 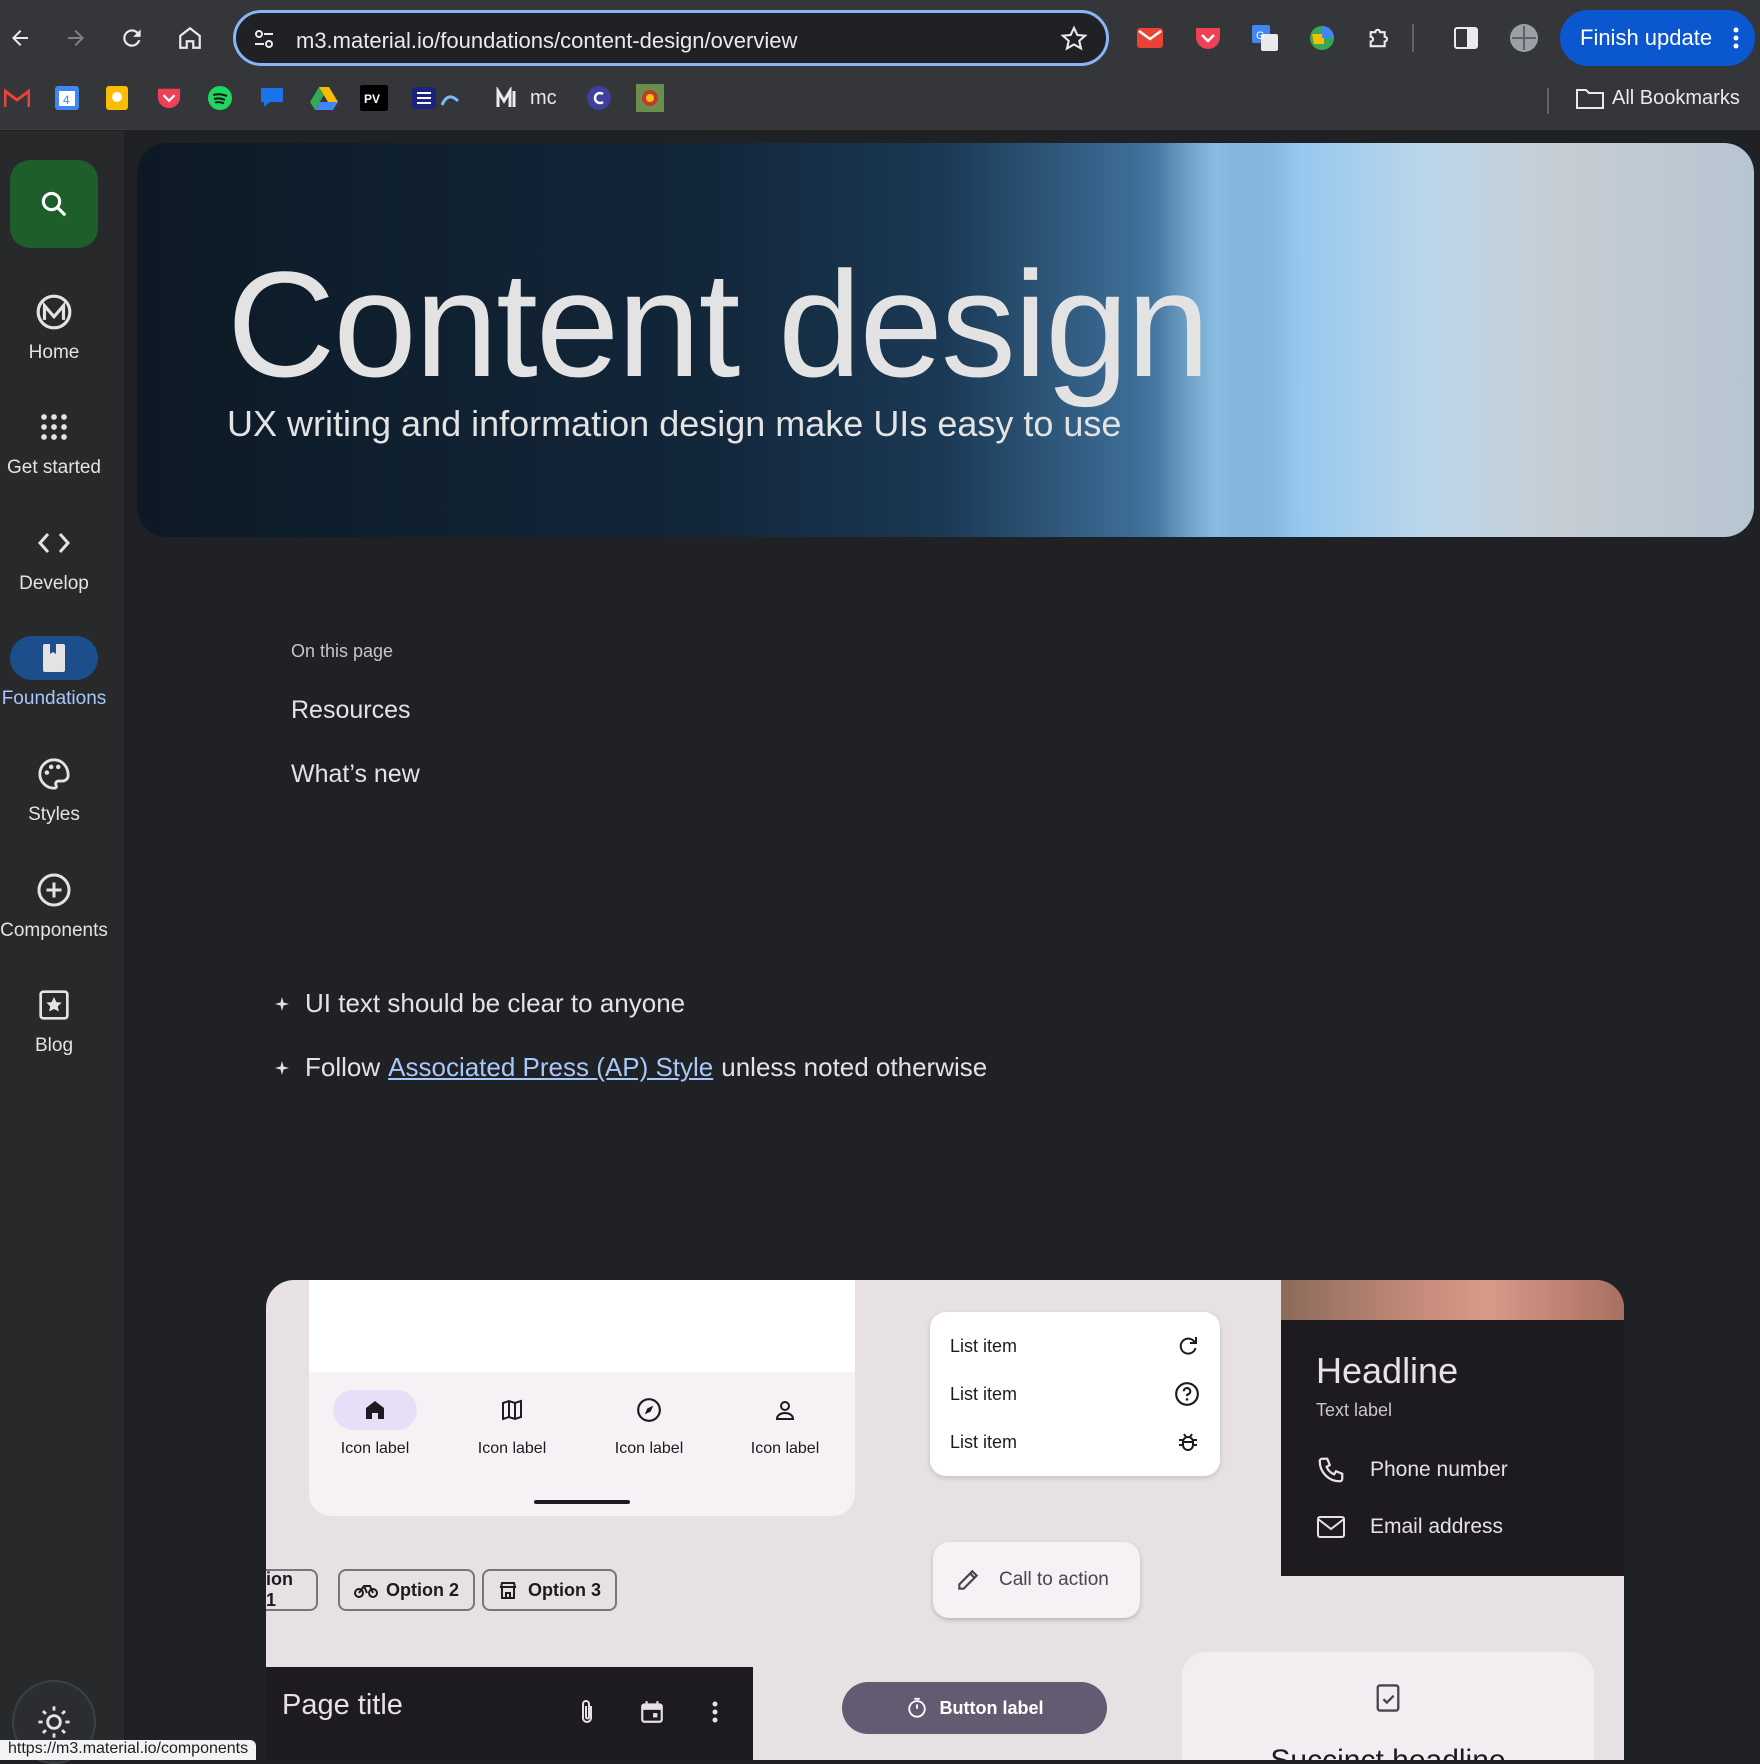 What do you see at coordinates (264, 39) in the screenshot?
I see `site-settings-icon` at bounding box center [264, 39].